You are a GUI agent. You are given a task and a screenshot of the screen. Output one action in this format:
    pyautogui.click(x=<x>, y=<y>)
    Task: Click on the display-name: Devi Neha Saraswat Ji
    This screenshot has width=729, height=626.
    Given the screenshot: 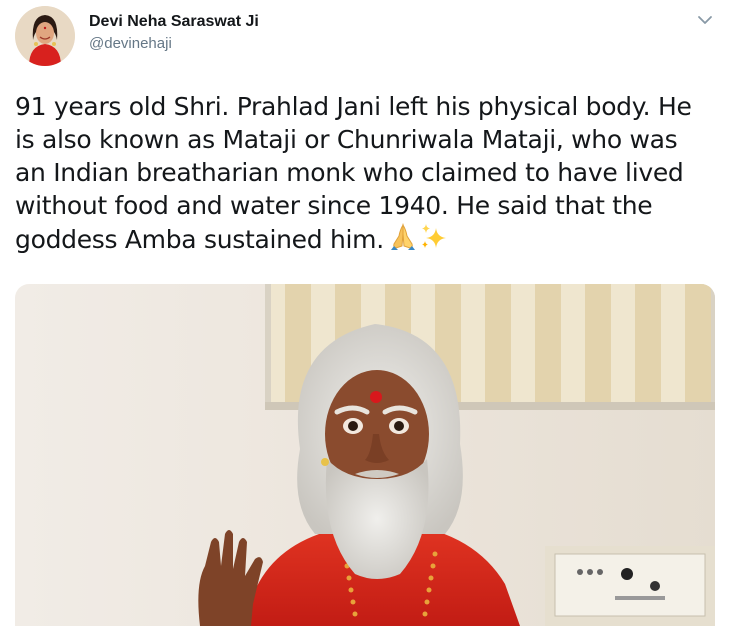 What is the action you would take?
    pyautogui.click(x=174, y=22)
    